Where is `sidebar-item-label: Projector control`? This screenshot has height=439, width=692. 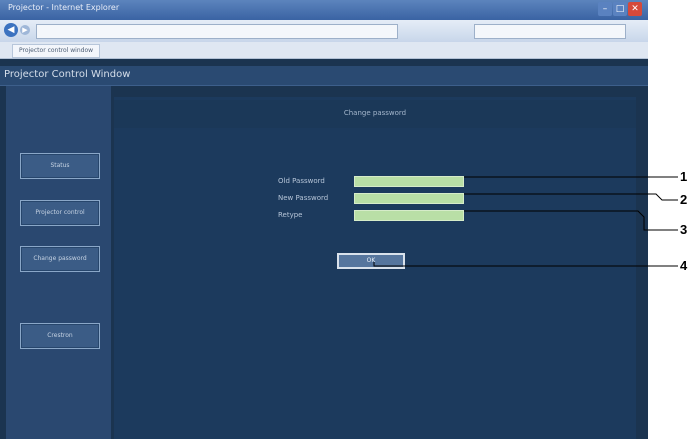
sidebar-item-label: Projector control is located at coordinates (60, 212).